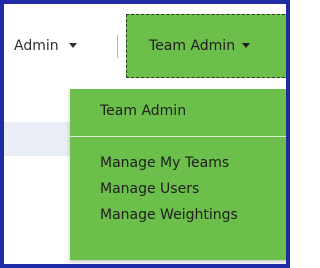 The image size is (320, 268). What do you see at coordinates (169, 215) in the screenshot?
I see `menu-item-label: Manage Weightings` at bounding box center [169, 215].